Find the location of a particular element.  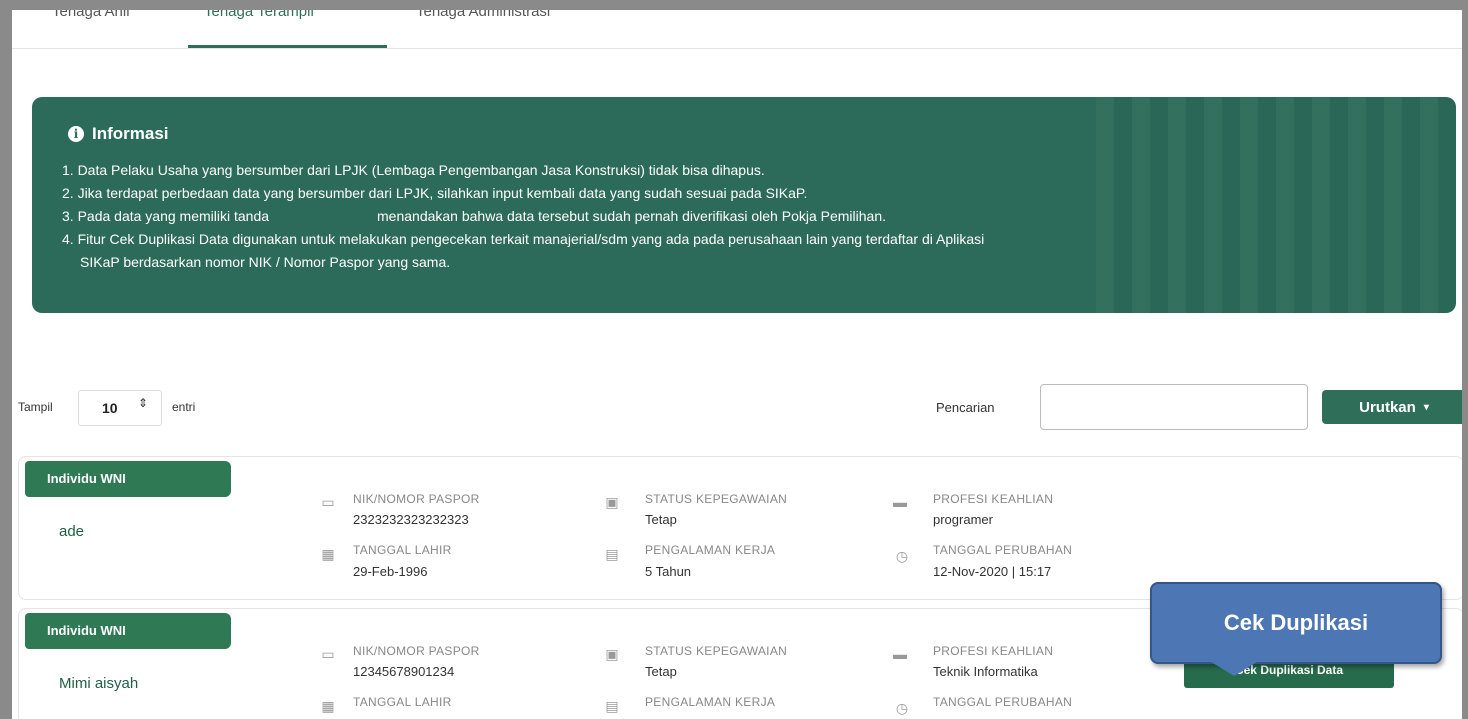

info-item-3-part1: 3. Pada data yang memiliki tanda is located at coordinates (166, 216).